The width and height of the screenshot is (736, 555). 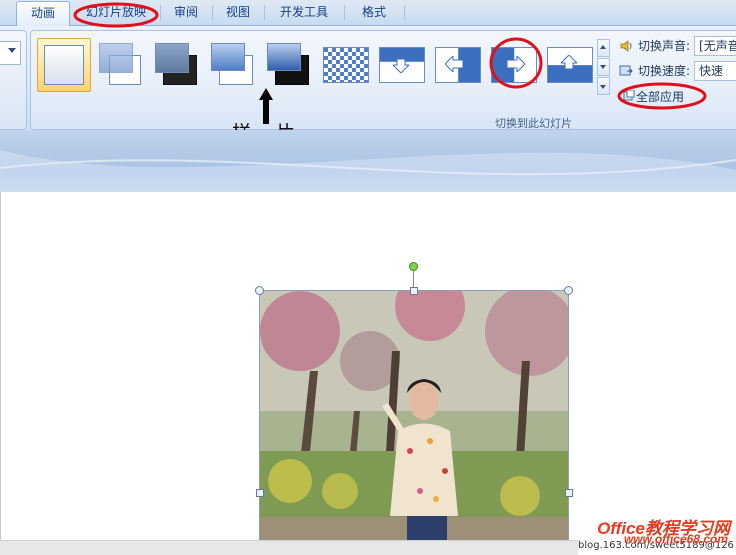 I want to click on arrow-left-icon, so click(x=454, y=64).